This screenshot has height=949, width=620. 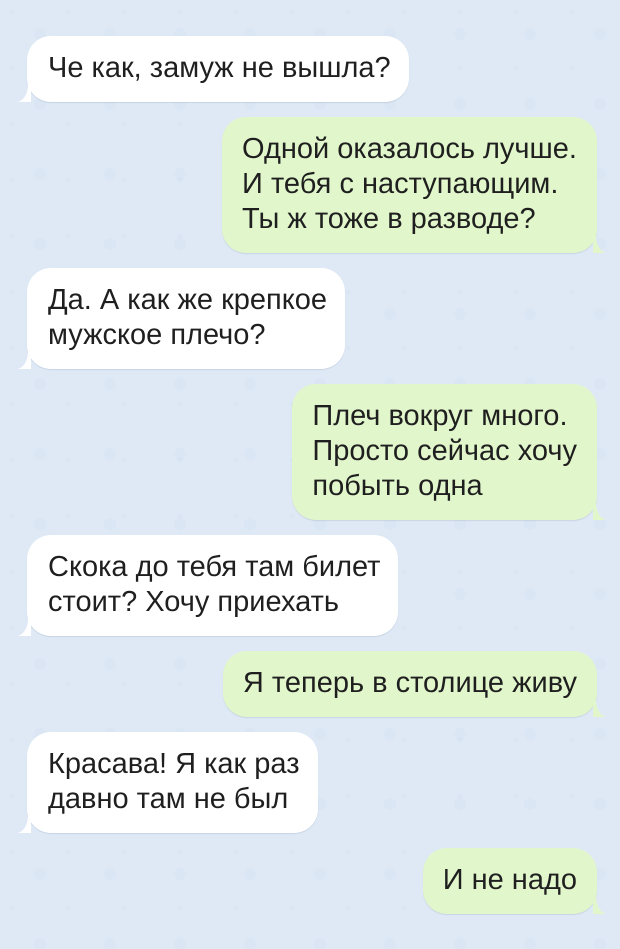 I want to click on message-text: Я теперь в столице живу, so click(x=409, y=683).